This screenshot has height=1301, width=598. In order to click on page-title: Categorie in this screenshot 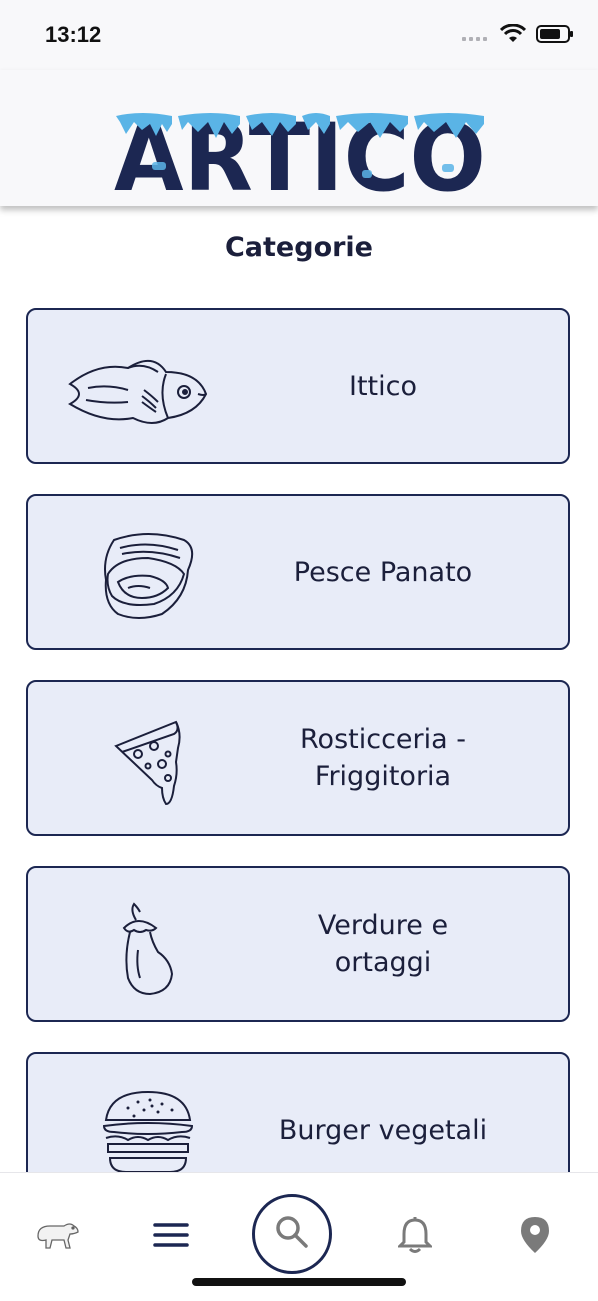, I will do `click(298, 247)`.